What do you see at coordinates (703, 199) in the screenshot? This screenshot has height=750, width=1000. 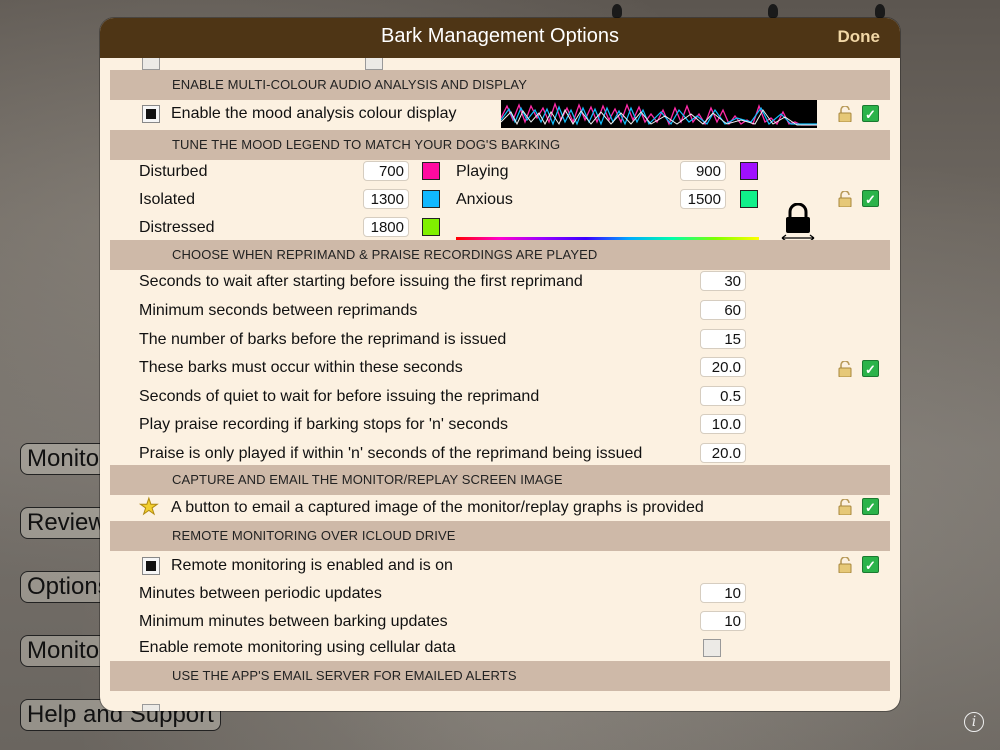 I see `anxious-value-field: 1500` at bounding box center [703, 199].